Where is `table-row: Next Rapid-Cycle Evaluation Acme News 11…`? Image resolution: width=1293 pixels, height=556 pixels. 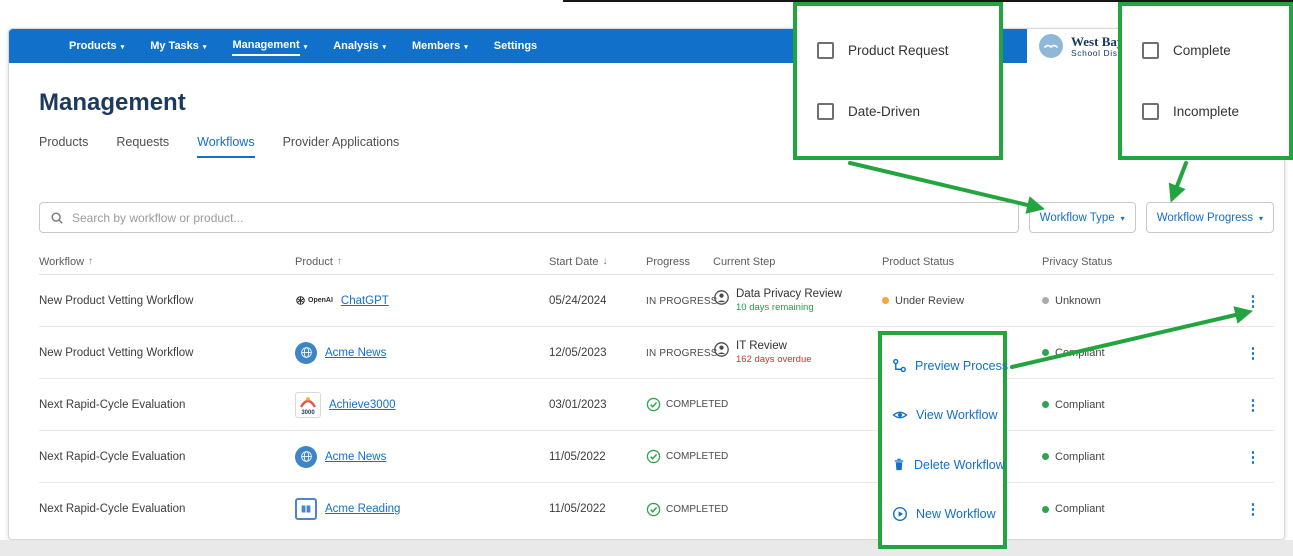 table-row: Next Rapid-Cycle Evaluation Acme News 11… is located at coordinates (656, 457).